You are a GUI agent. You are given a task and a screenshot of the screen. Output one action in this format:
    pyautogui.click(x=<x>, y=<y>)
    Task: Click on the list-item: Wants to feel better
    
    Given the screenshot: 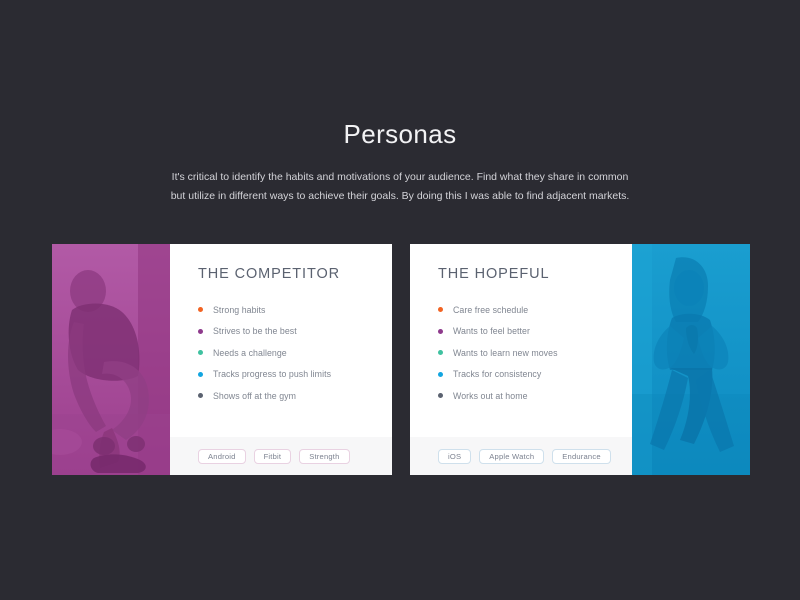 What is the action you would take?
    pyautogui.click(x=535, y=332)
    